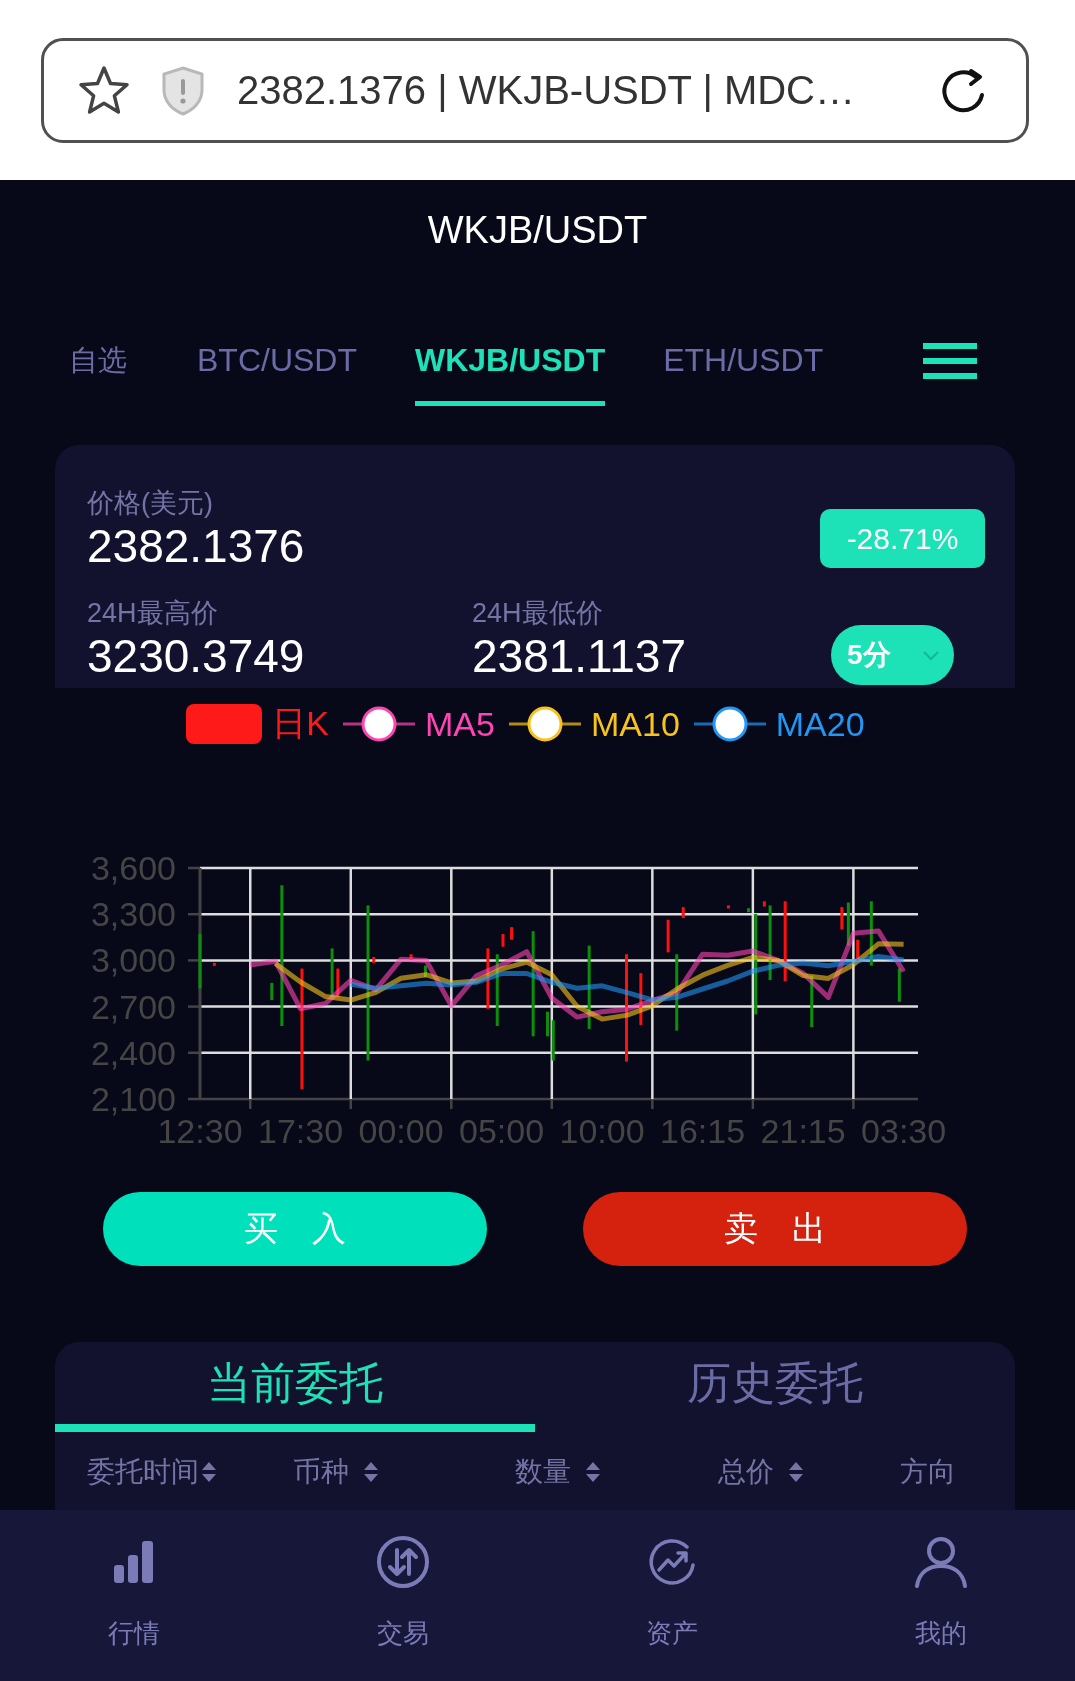 The width and height of the screenshot is (1075, 1681). What do you see at coordinates (403, 1562) in the screenshot?
I see `exchange-arrows-icon` at bounding box center [403, 1562].